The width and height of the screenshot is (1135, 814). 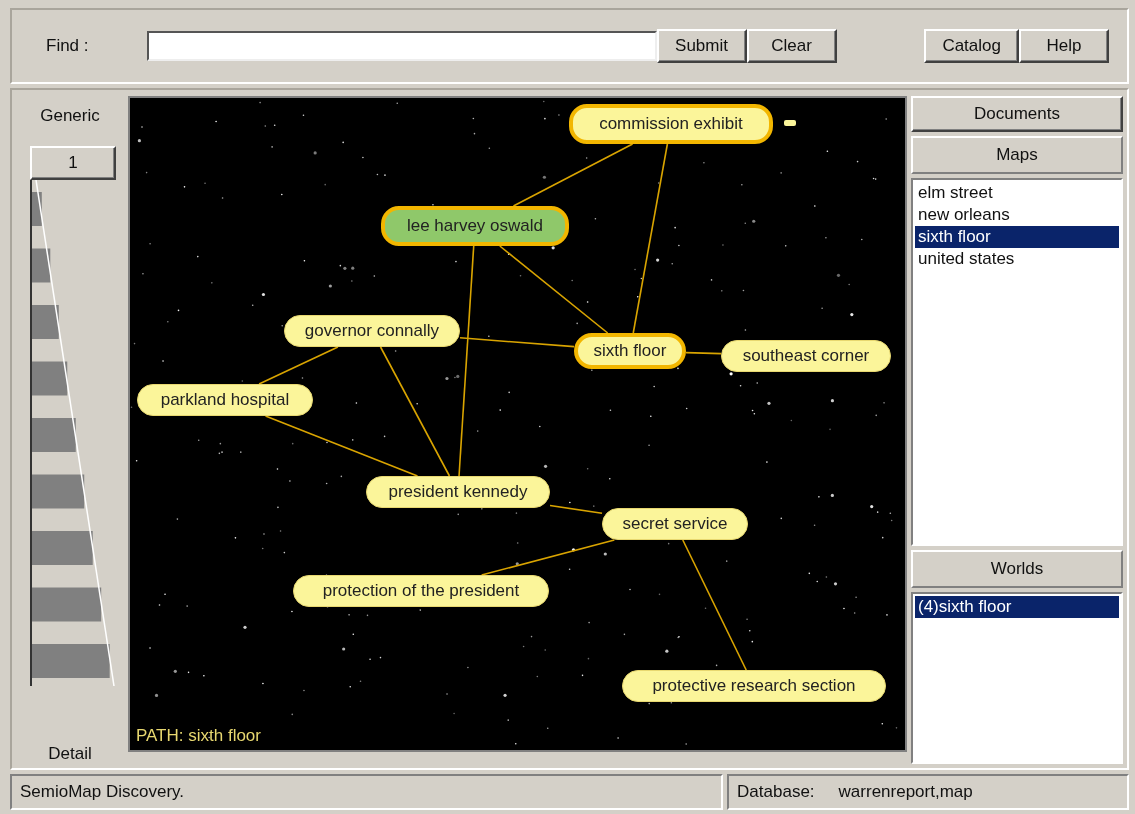 I want to click on help-button: Help, so click(x=1064, y=46).